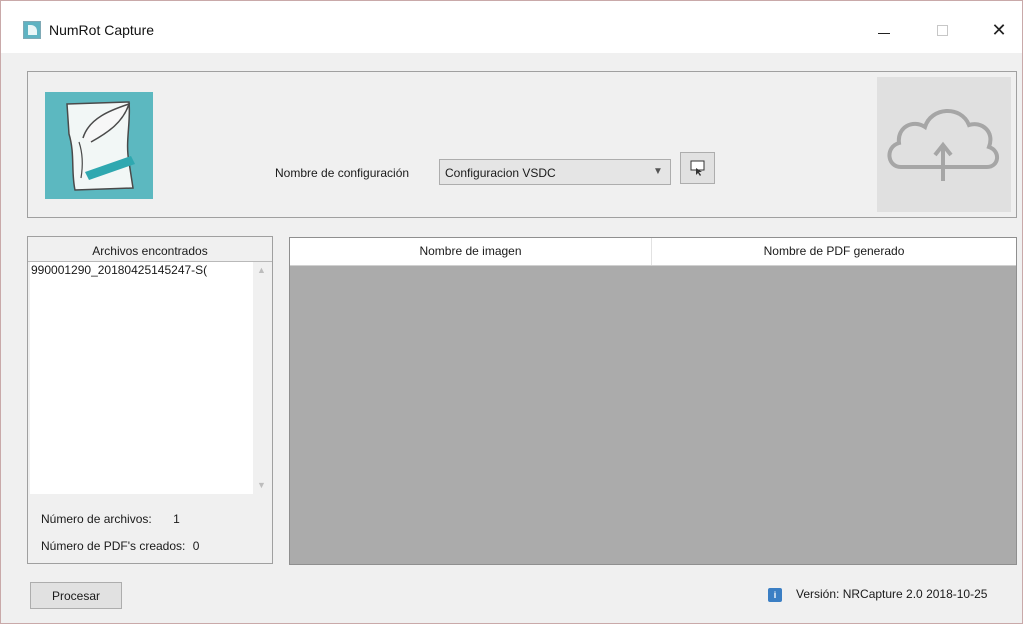 The image size is (1023, 624). Describe the element at coordinates (150, 378) in the screenshot. I see `files-list: 990001290_20180425145247-S( ▲ ▼` at that location.